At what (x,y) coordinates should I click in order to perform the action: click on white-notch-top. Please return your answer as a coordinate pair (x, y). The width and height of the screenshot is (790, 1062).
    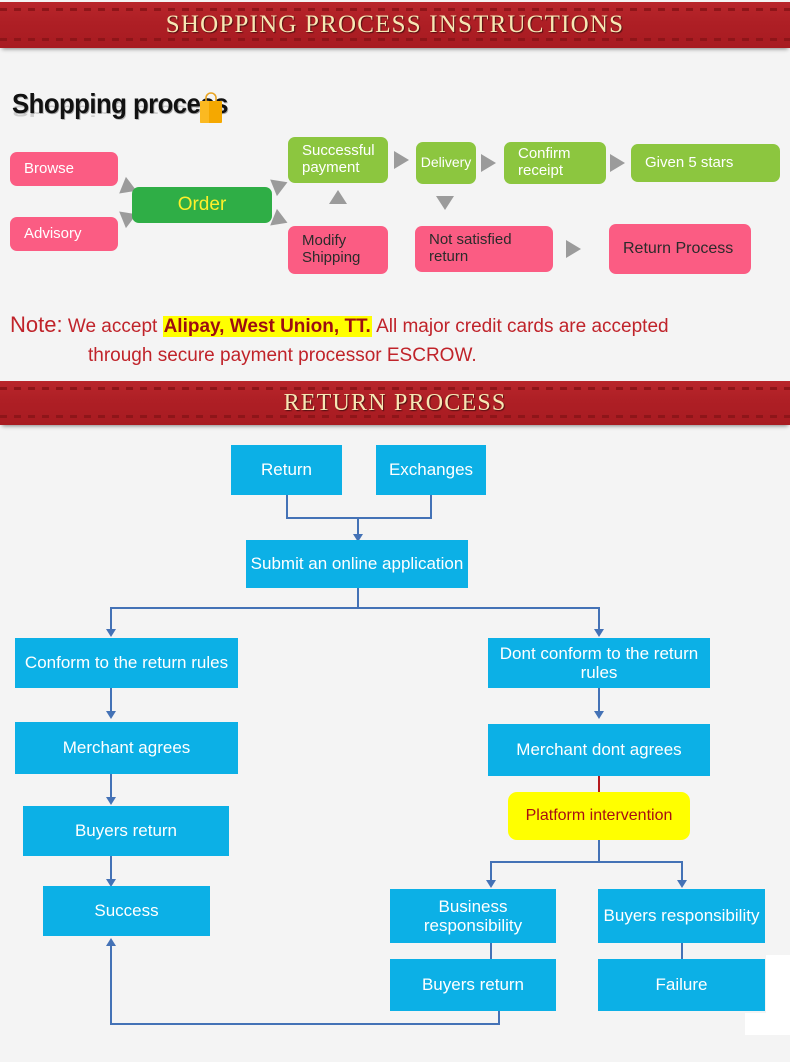
    Looking at the image, I should click on (778, 984).